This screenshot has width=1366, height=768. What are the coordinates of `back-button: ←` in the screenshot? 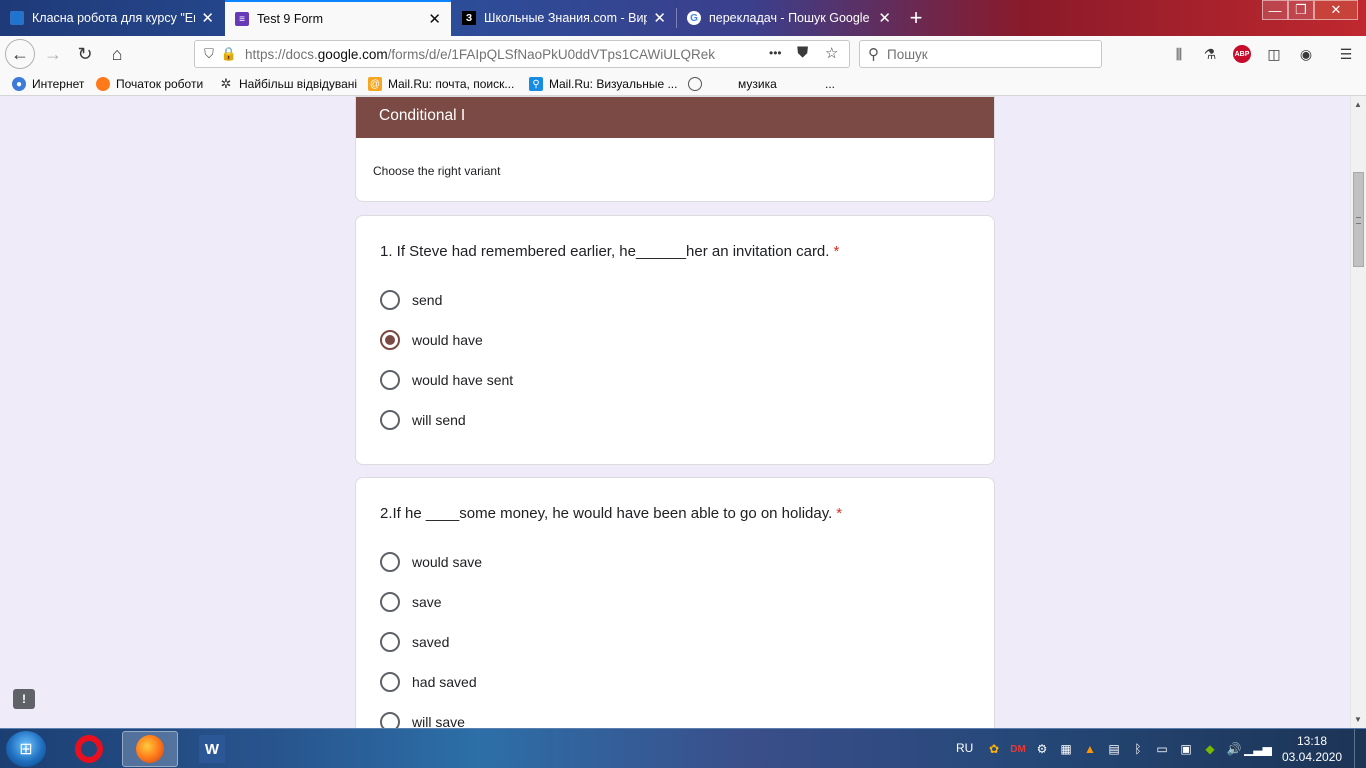 It's located at (20, 54).